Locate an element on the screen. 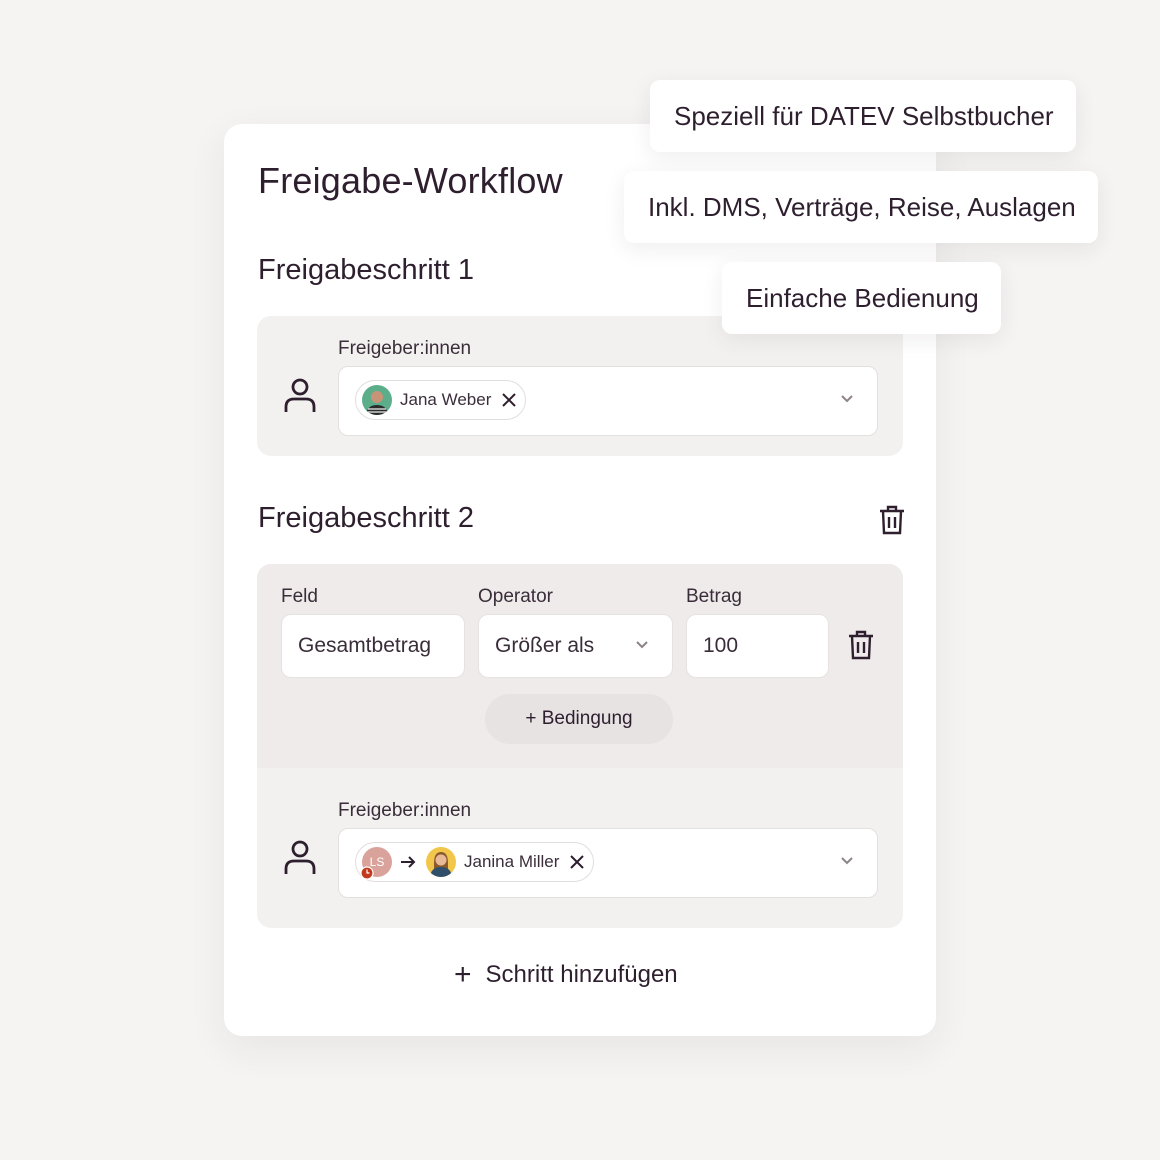  plus-icon: + is located at coordinates (463, 974).